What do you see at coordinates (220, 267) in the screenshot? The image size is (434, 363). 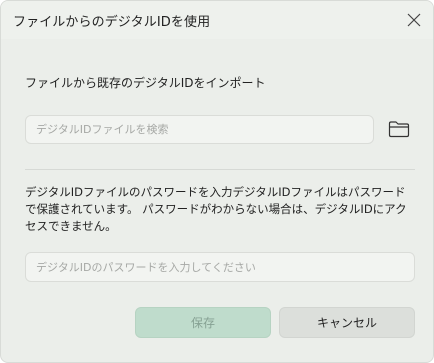 I see `digital-id-password-input` at bounding box center [220, 267].